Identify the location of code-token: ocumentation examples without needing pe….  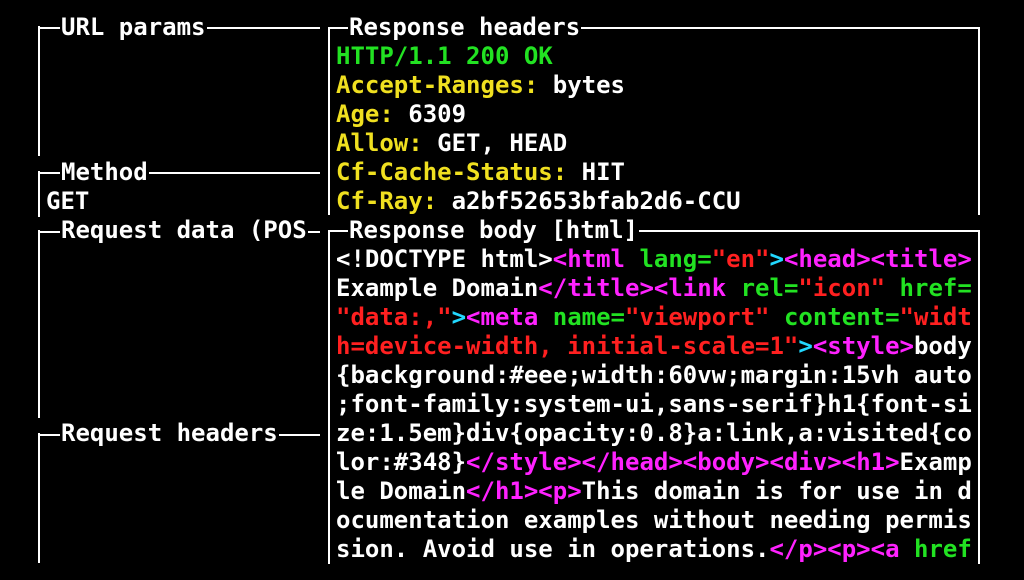
(654, 520).